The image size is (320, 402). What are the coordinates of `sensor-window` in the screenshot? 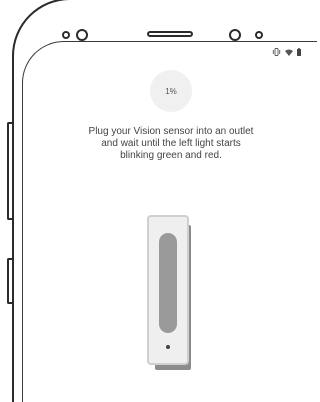 It's located at (168, 283).